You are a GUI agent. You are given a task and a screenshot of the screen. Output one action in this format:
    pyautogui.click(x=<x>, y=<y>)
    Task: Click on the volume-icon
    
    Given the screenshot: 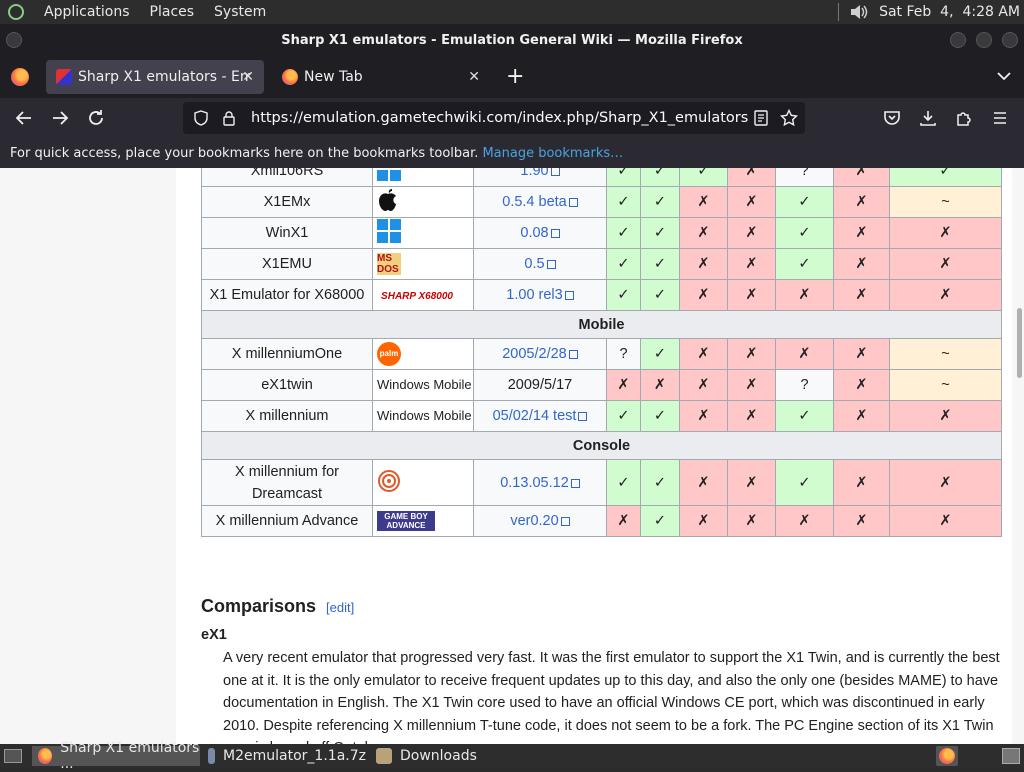 What is the action you would take?
    pyautogui.click(x=859, y=12)
    